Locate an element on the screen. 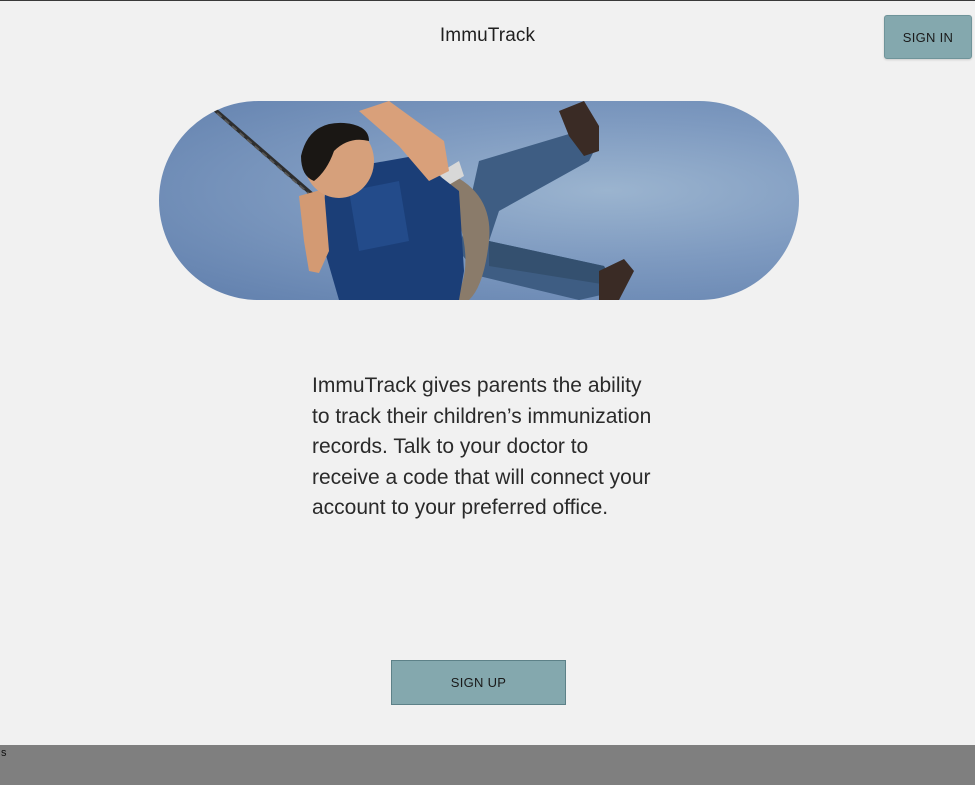  status-text: s is located at coordinates (4, 753).